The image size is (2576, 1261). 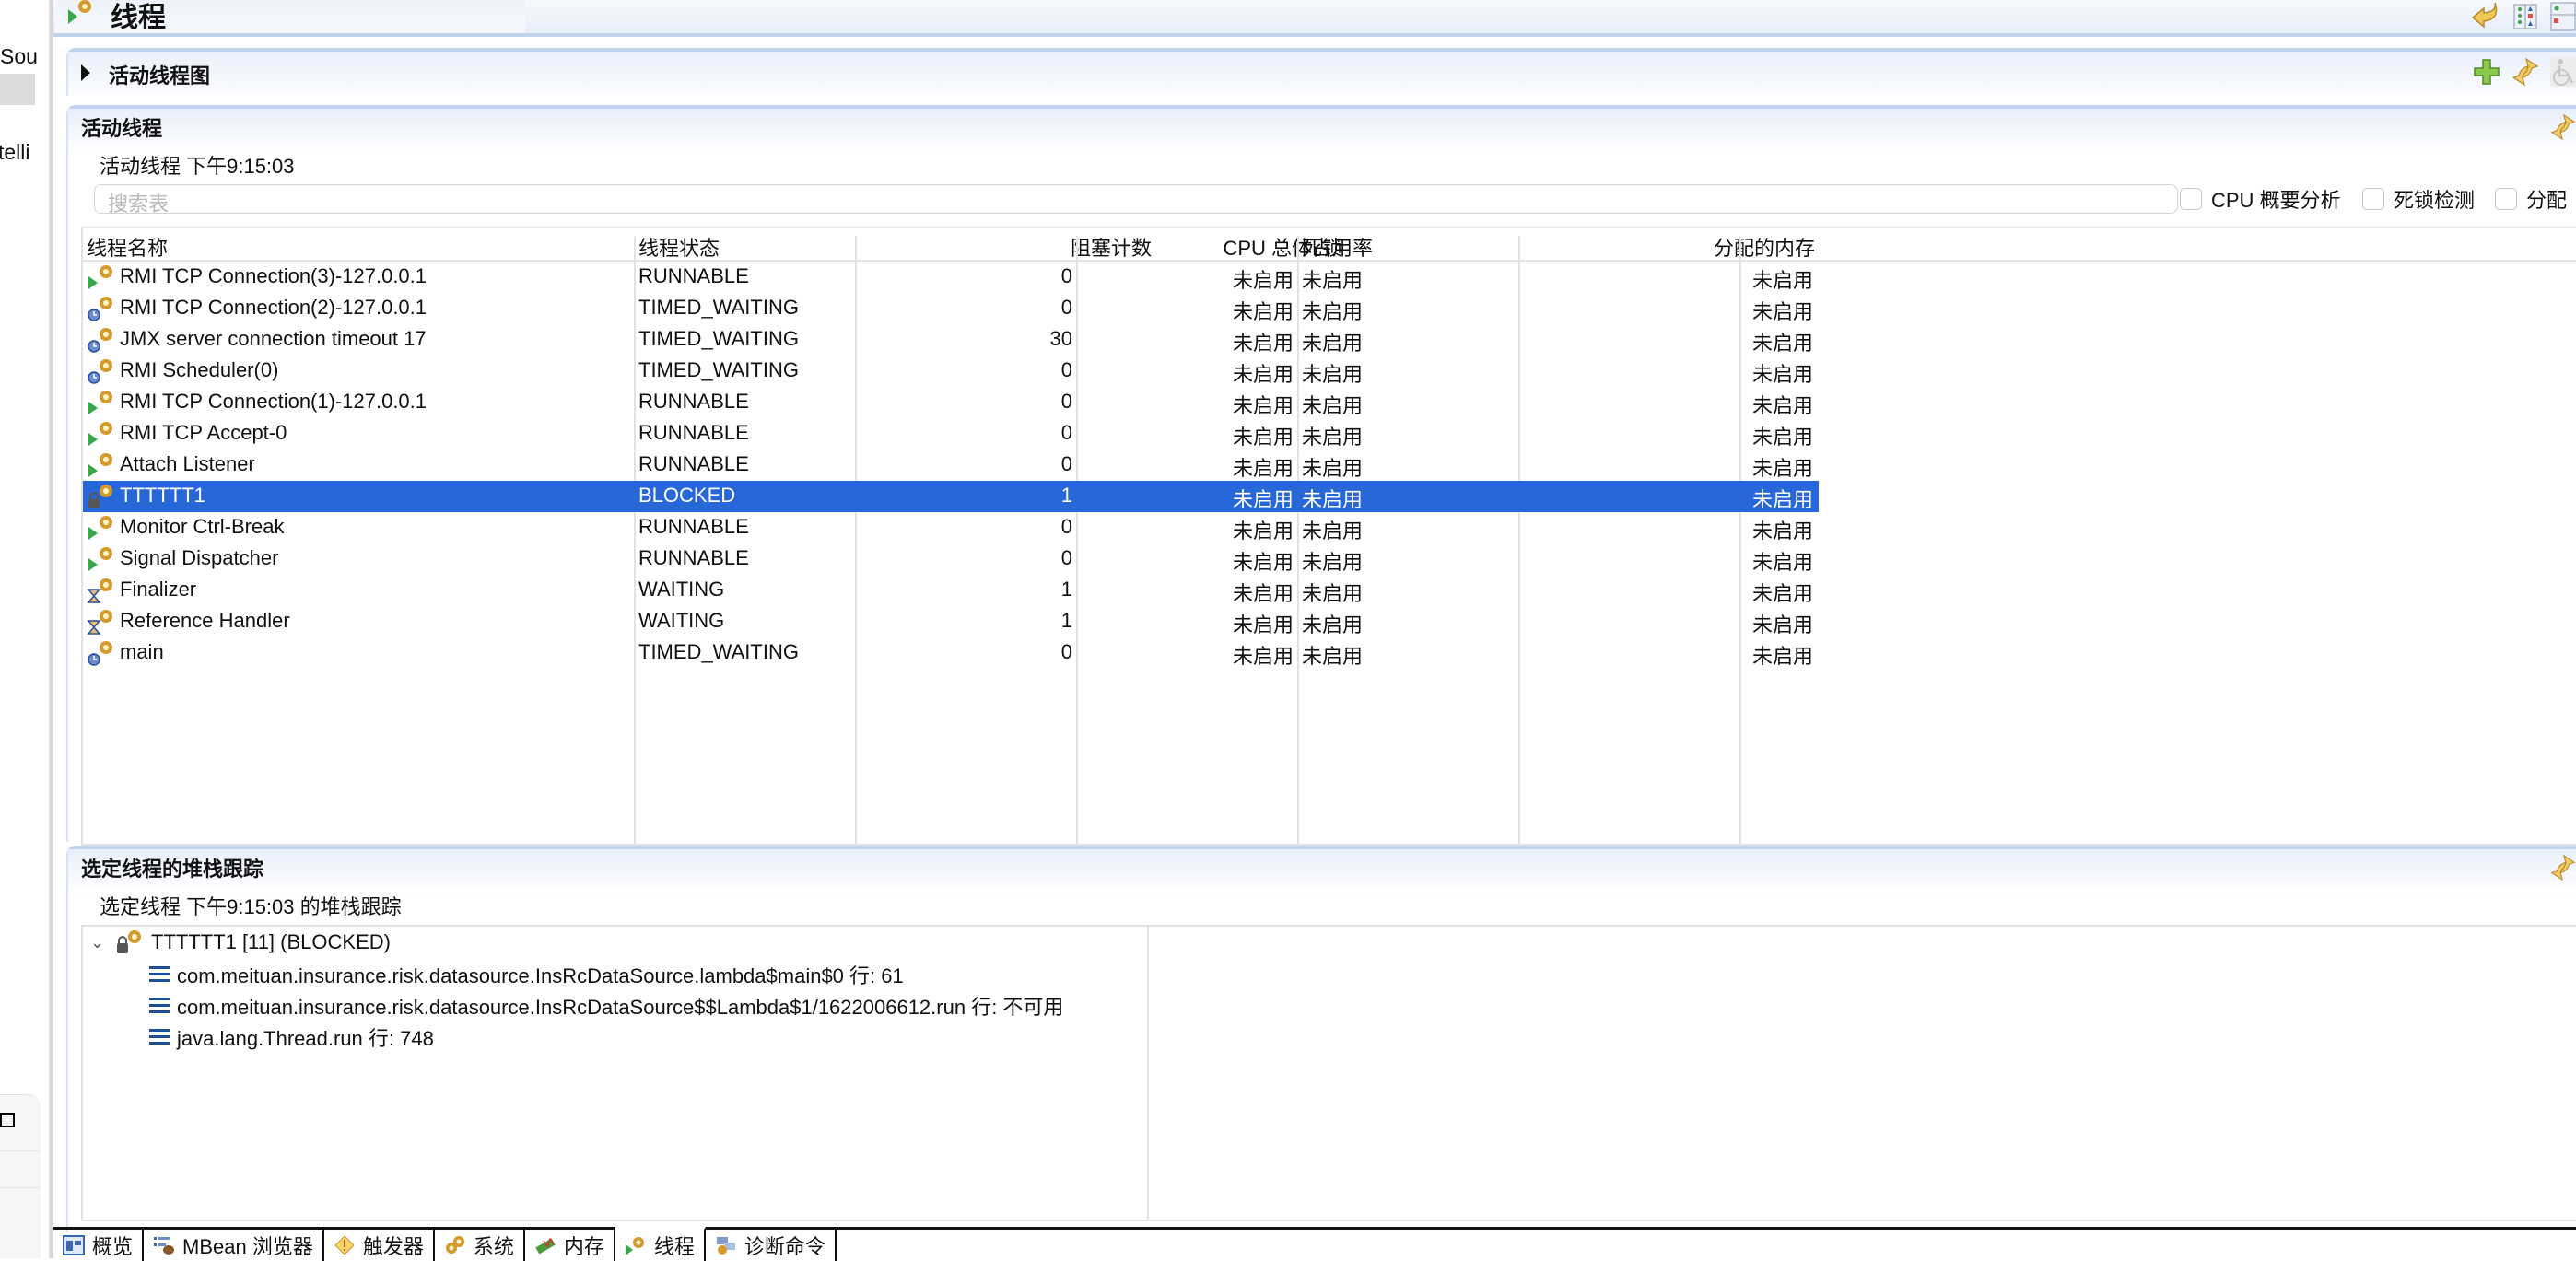 What do you see at coordinates (951, 621) in the screenshot?
I see `table-row: Reference Handler WAITING 1 未启用 未启用 未启用` at bounding box center [951, 621].